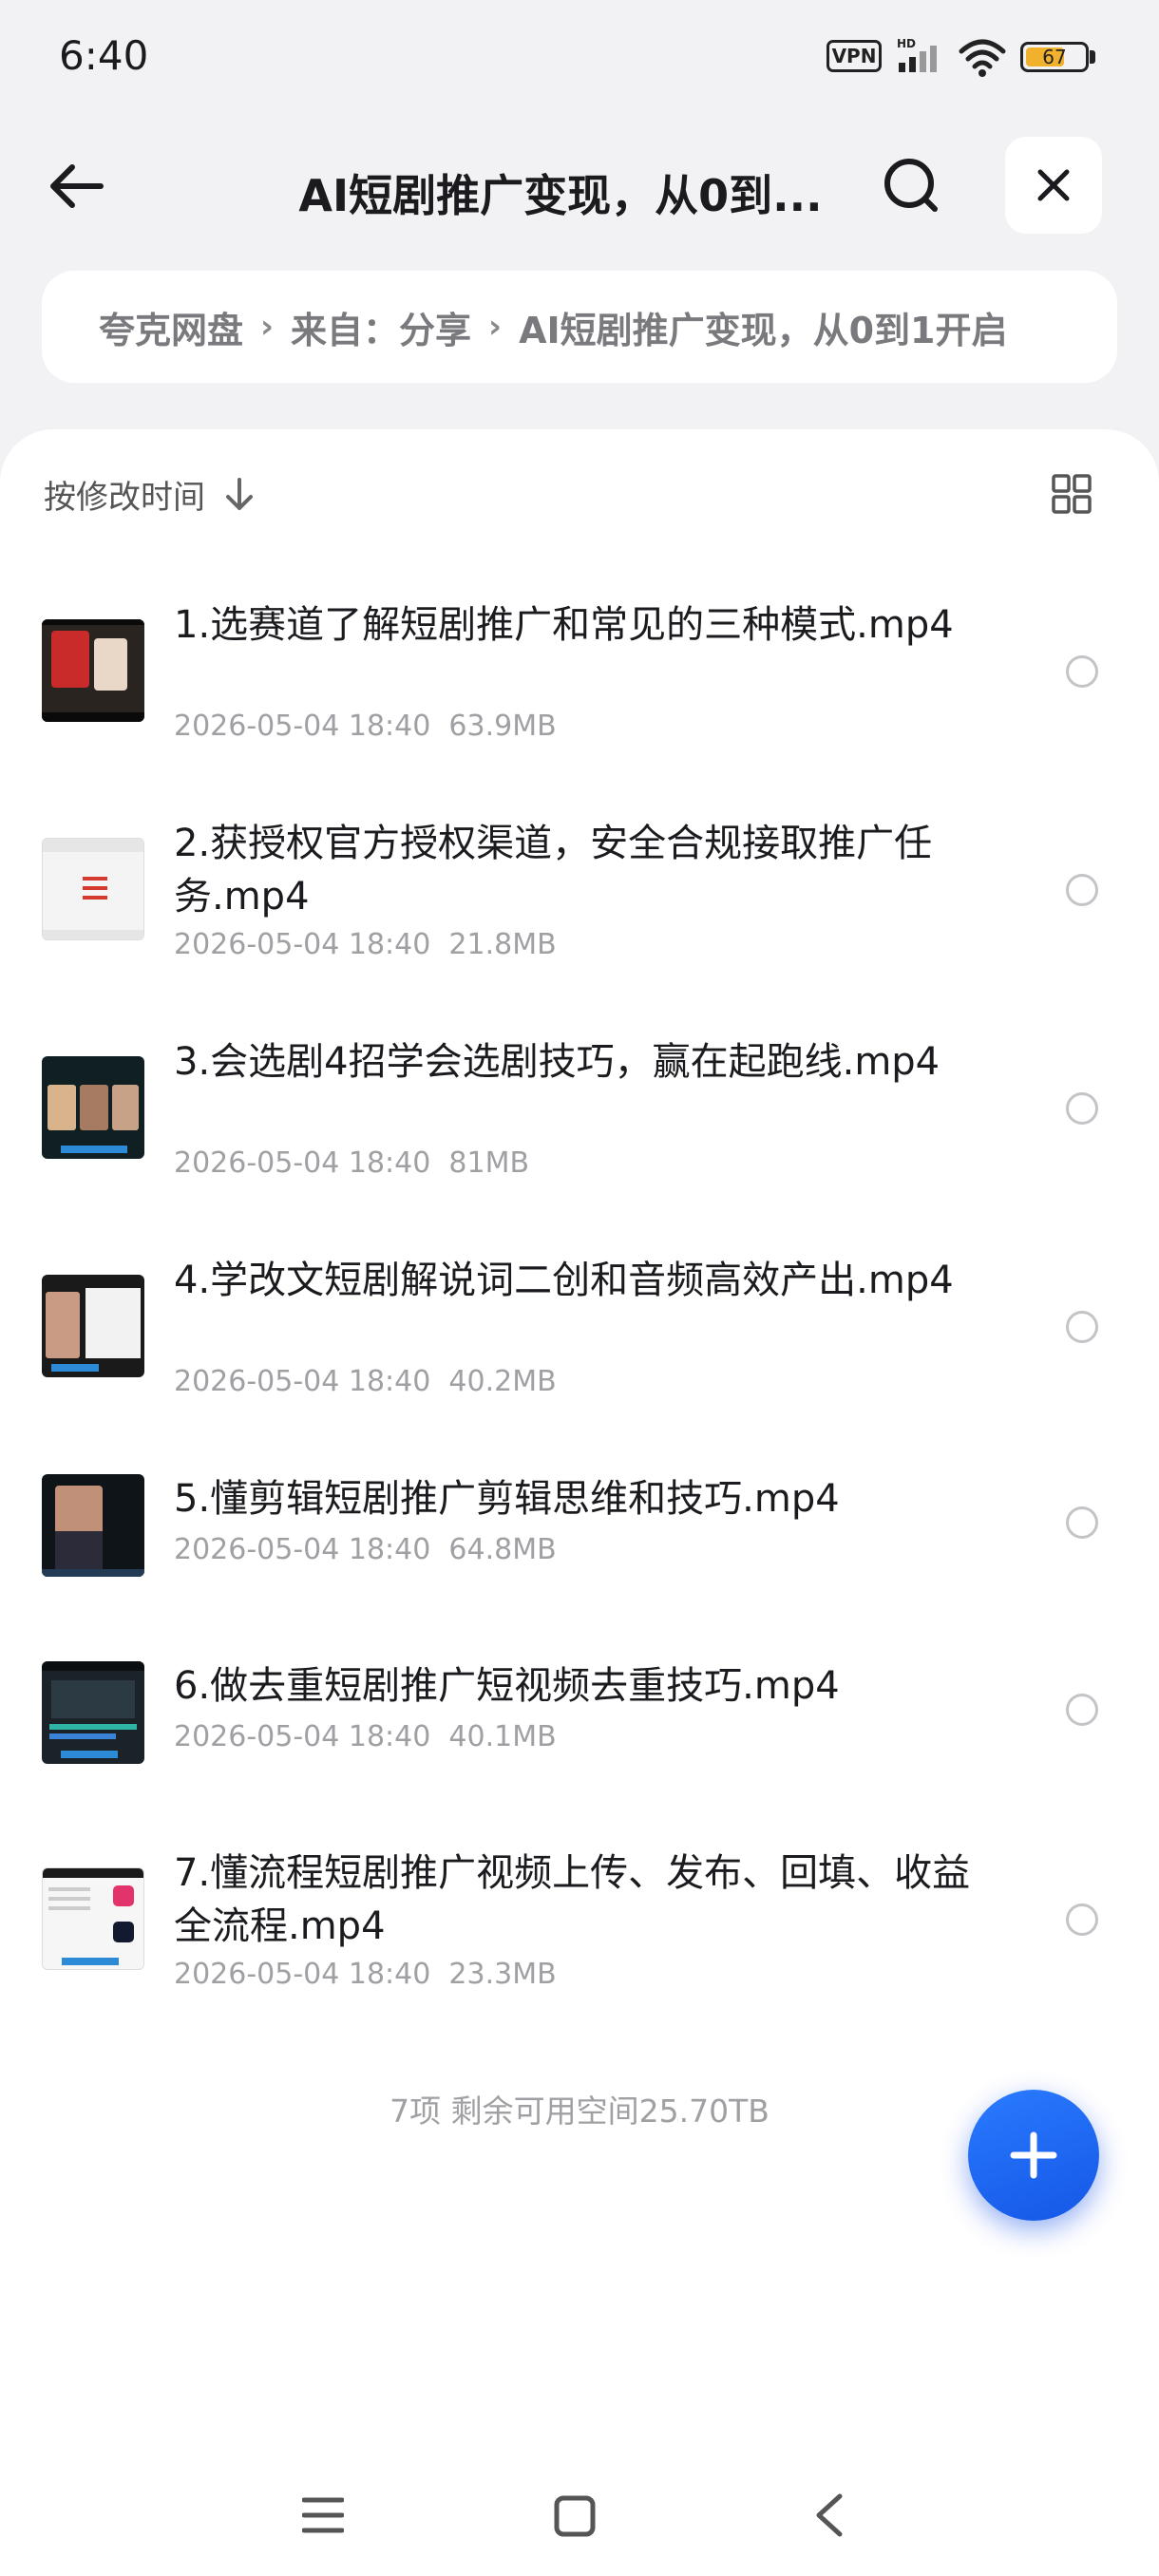  What do you see at coordinates (557, 1062) in the screenshot?
I see `file-name: 3.会选剧4招学会选剧技巧，赢在起跑线.mp4` at bounding box center [557, 1062].